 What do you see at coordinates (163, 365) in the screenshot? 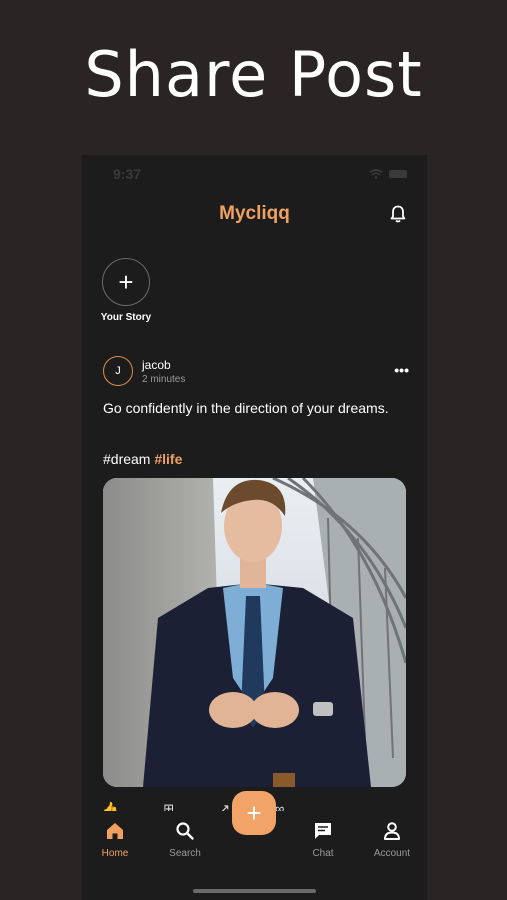
I see `post-author: jacob` at bounding box center [163, 365].